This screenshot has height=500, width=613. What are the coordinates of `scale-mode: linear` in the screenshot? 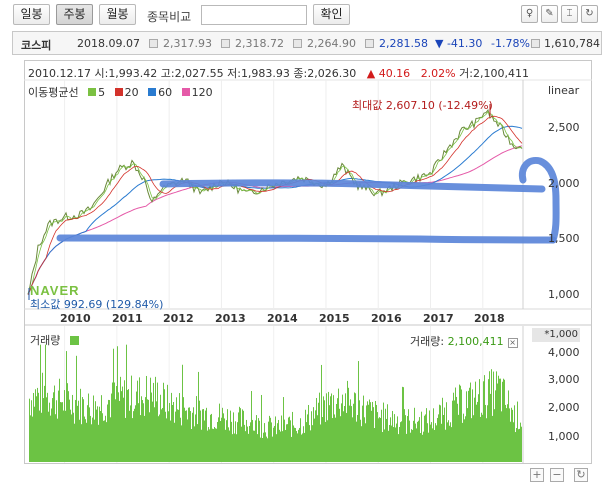 It's located at (563, 90).